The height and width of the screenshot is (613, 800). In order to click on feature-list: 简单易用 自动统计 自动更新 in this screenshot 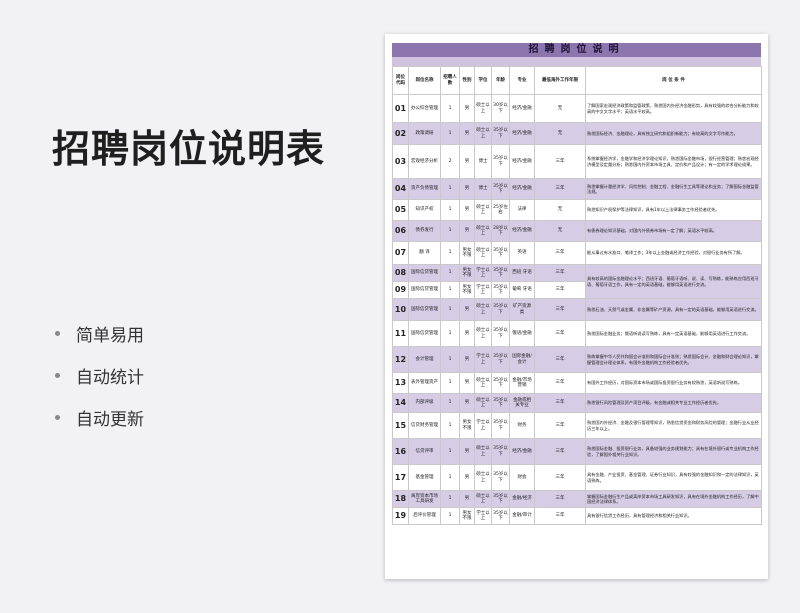, I will do `click(99, 375)`.